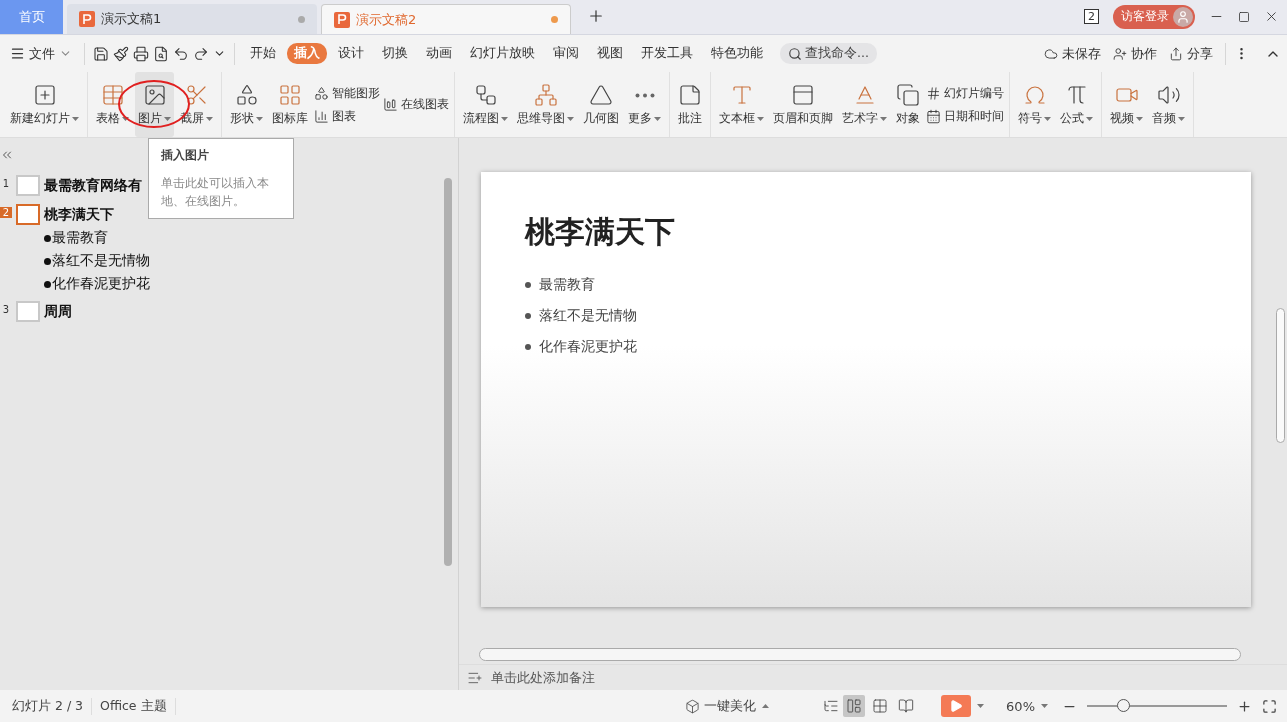 This screenshot has height=722, width=1287. Describe the element at coordinates (1154, 16) in the screenshot. I see `login-button: 访客登录` at that location.